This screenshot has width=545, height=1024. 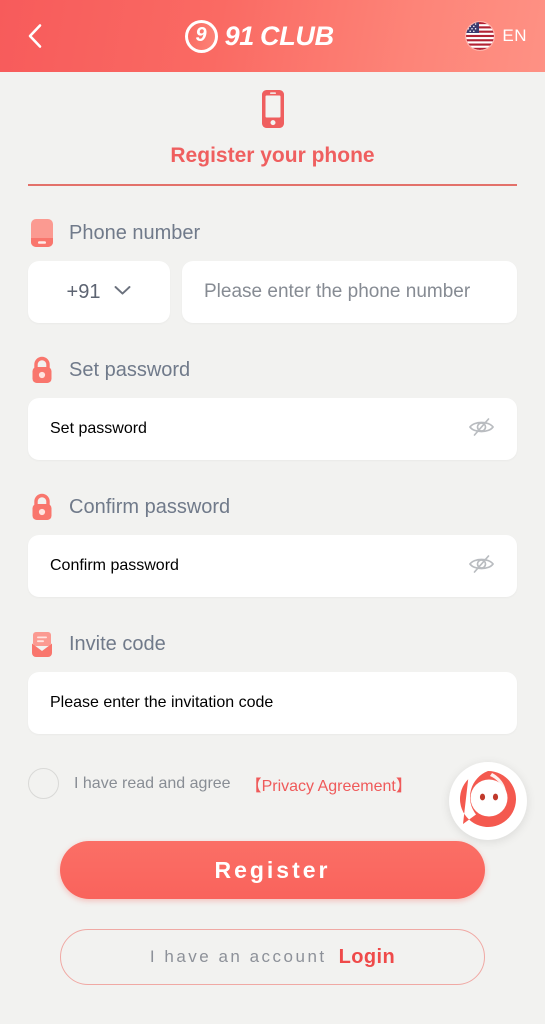 What do you see at coordinates (150, 506) in the screenshot?
I see `confirm-password-label: Confirm password` at bounding box center [150, 506].